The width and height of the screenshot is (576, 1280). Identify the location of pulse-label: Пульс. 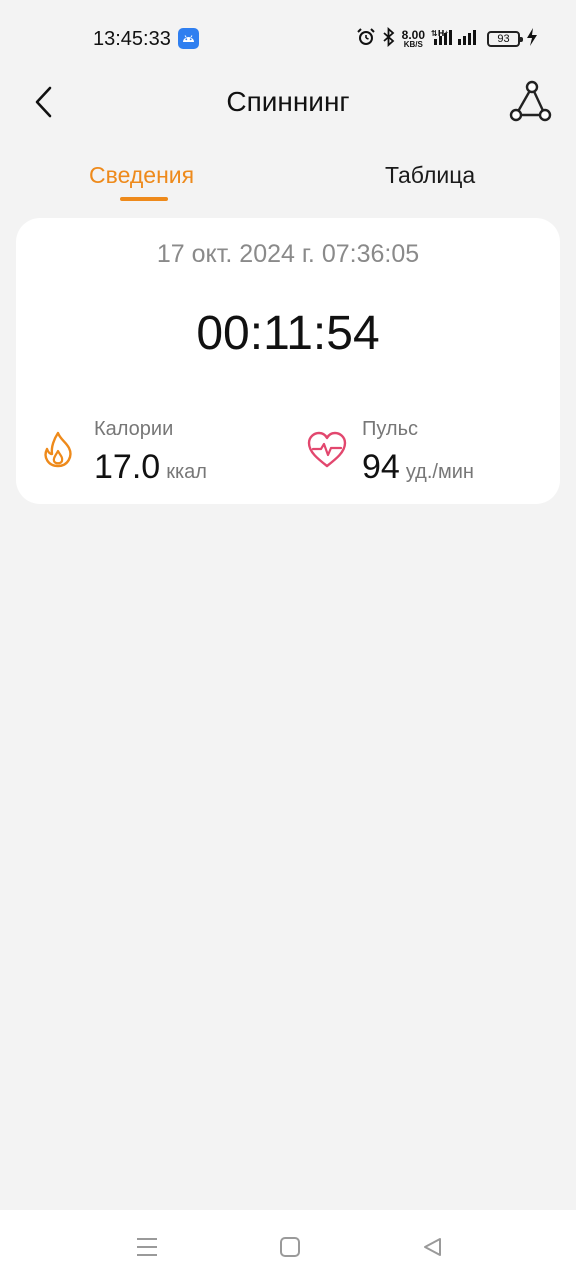
(390, 429).